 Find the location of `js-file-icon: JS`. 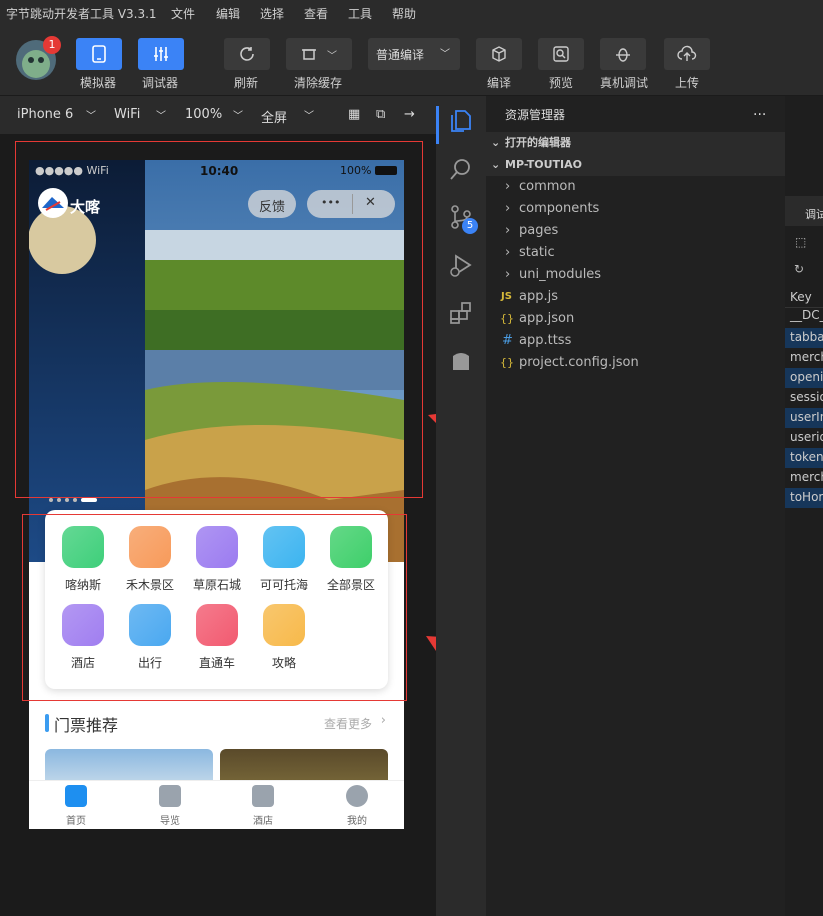

js-file-icon: JS is located at coordinates (506, 296).